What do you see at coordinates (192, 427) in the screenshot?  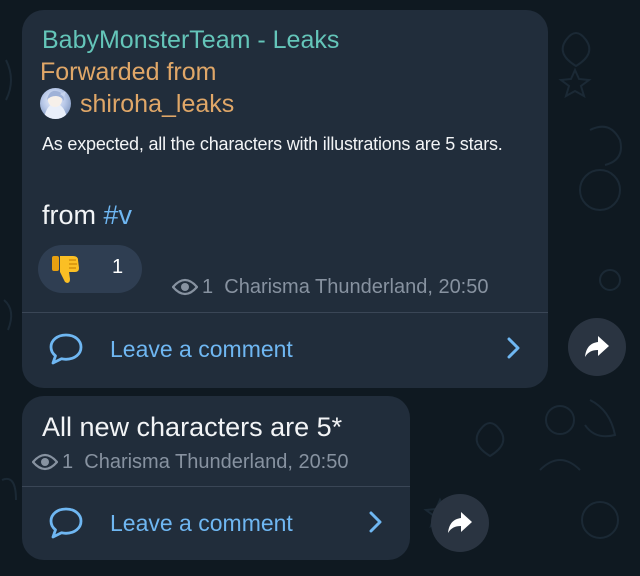 I see `message-text: All new characters are 5*` at bounding box center [192, 427].